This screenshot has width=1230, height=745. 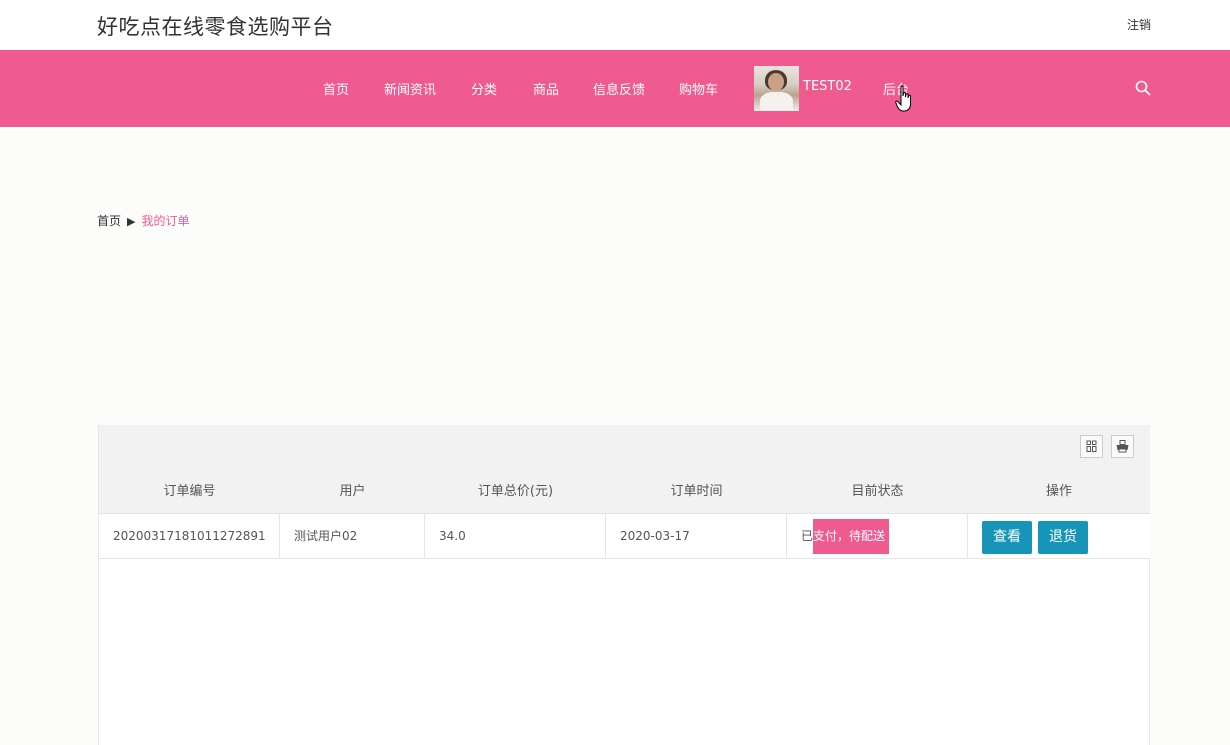 What do you see at coordinates (624, 492) in the screenshot?
I see `table-header: 订单编号 用户 订单总价(元) 订单时间 目前状态 操作` at bounding box center [624, 492].